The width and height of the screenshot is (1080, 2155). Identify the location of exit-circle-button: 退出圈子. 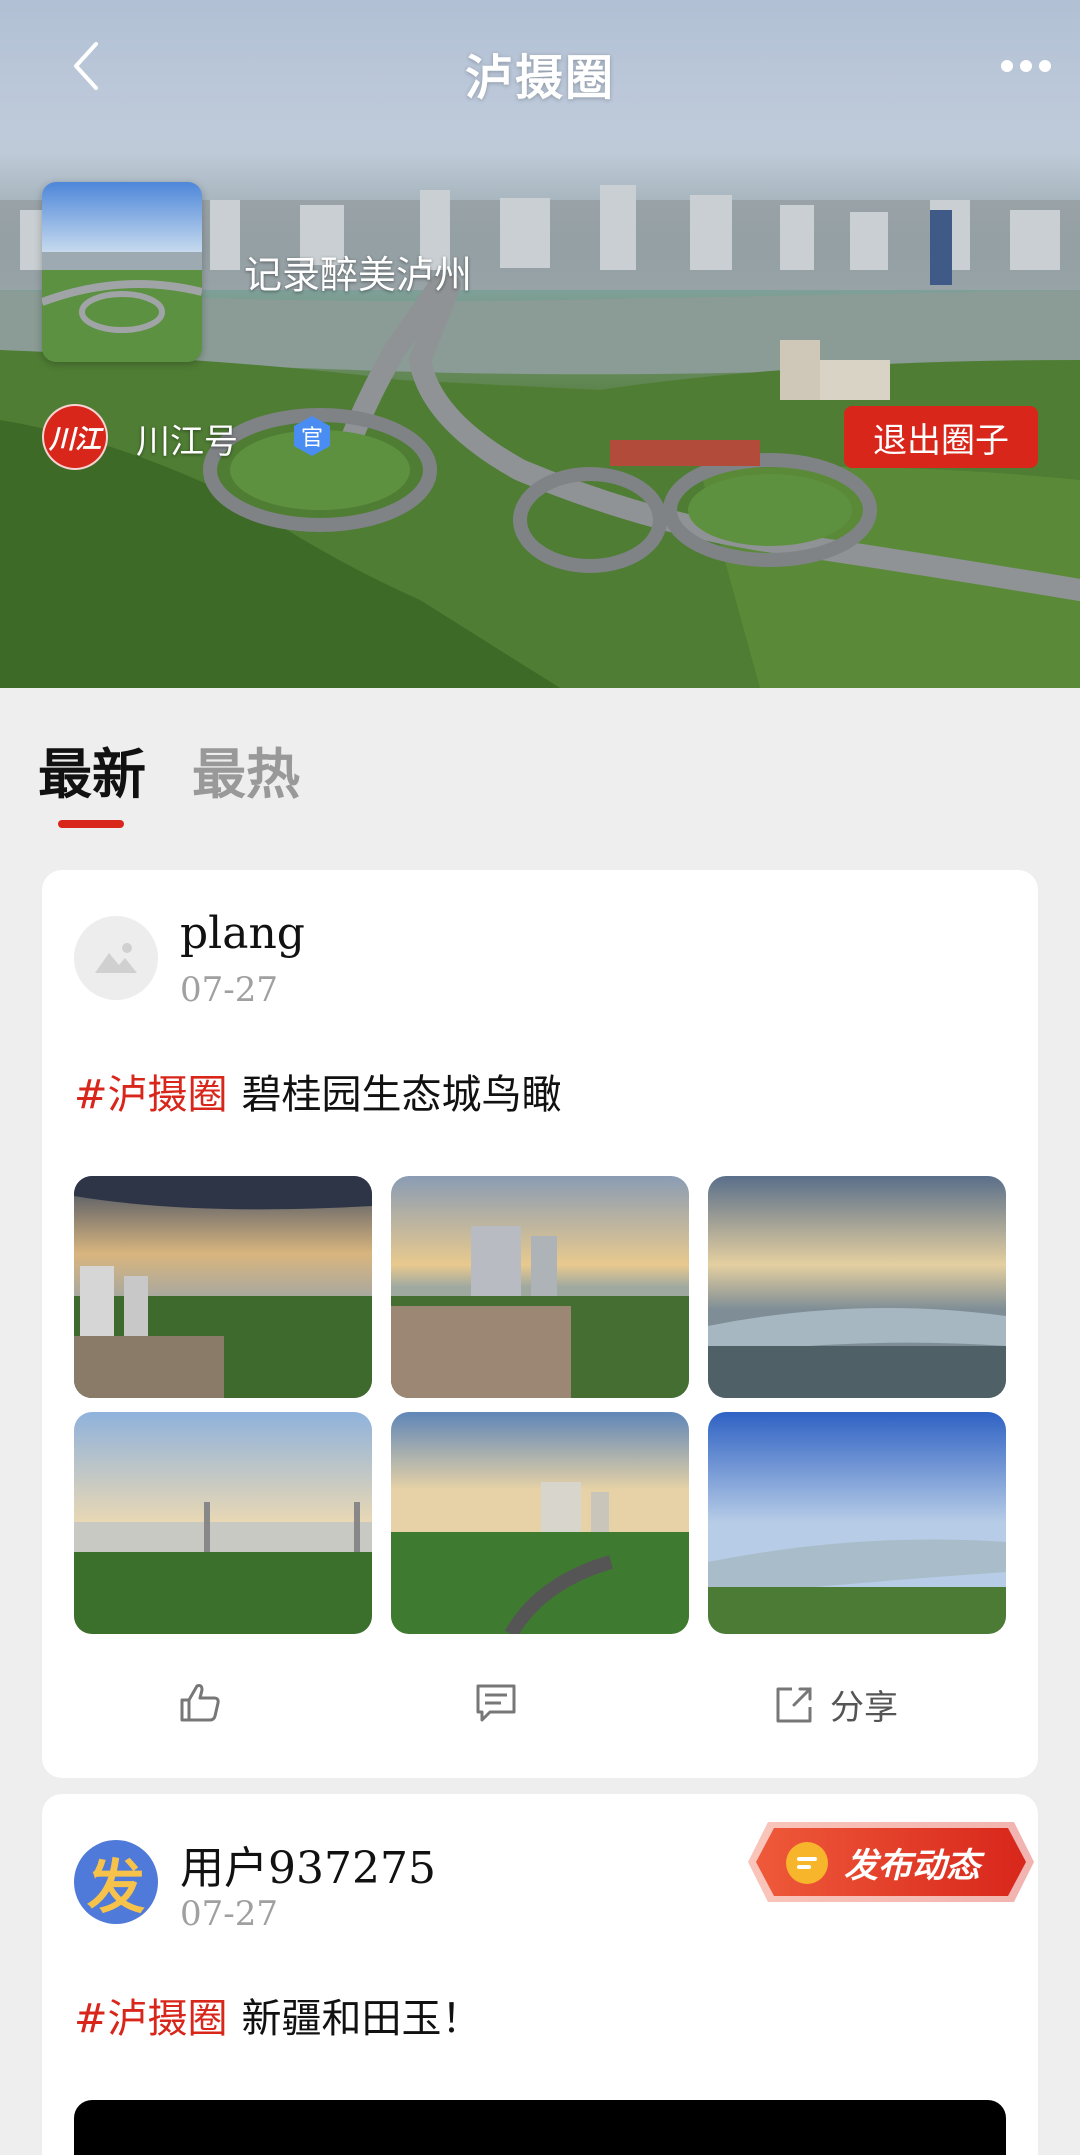
(941, 437).